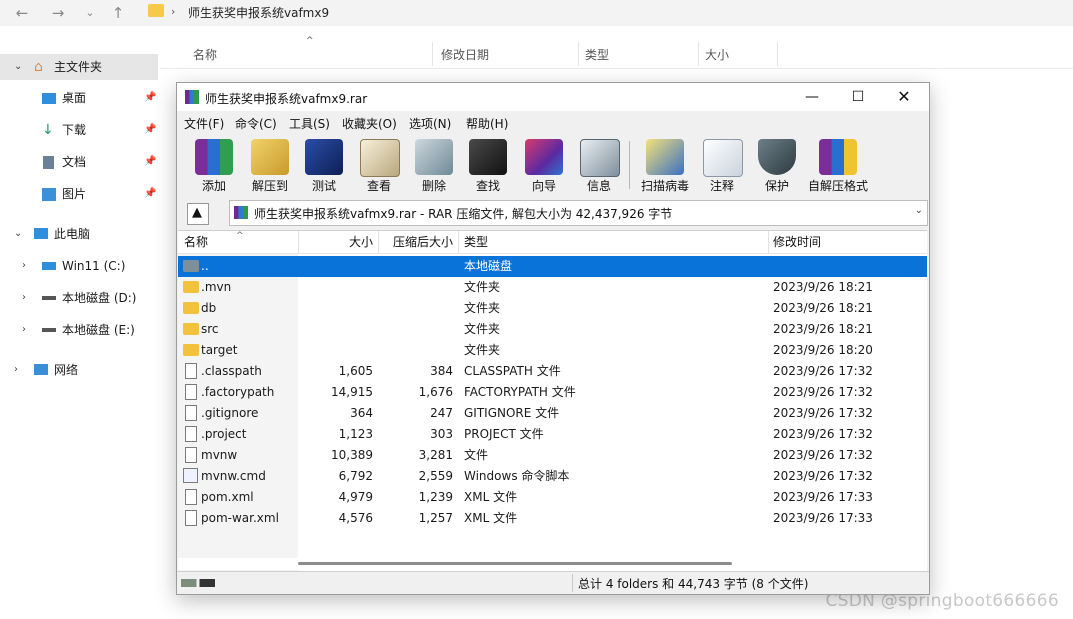 The image size is (1073, 619). I want to click on add-button: 添加, so click(214, 165).